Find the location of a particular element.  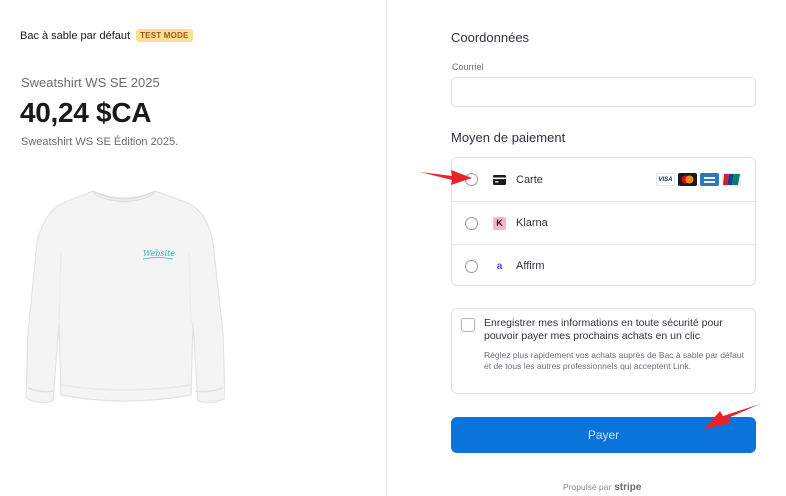

merchant-name: Bac à sable par défaut is located at coordinates (75, 35).